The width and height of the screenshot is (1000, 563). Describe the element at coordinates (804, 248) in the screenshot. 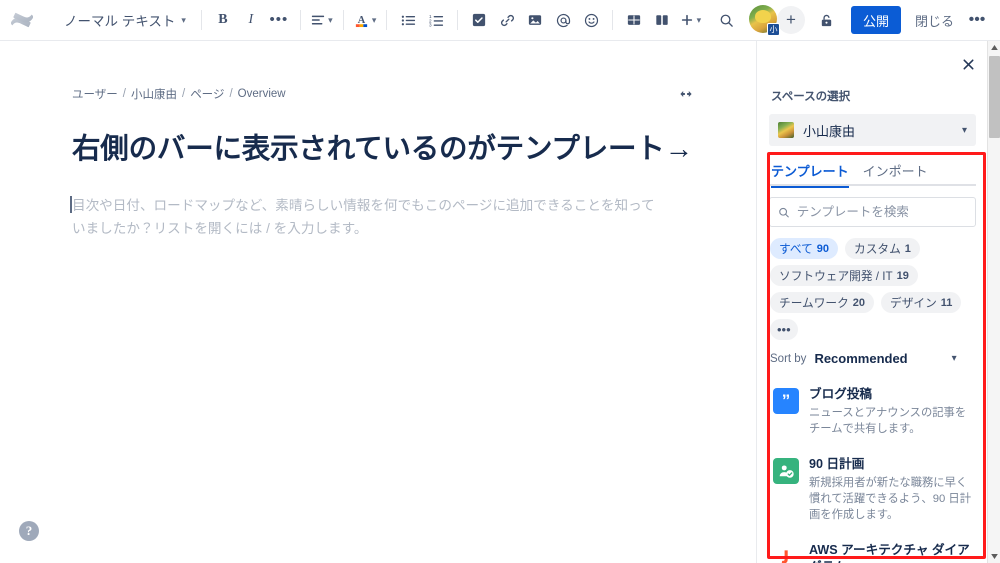

I see `chip-all: すべて 90` at that location.